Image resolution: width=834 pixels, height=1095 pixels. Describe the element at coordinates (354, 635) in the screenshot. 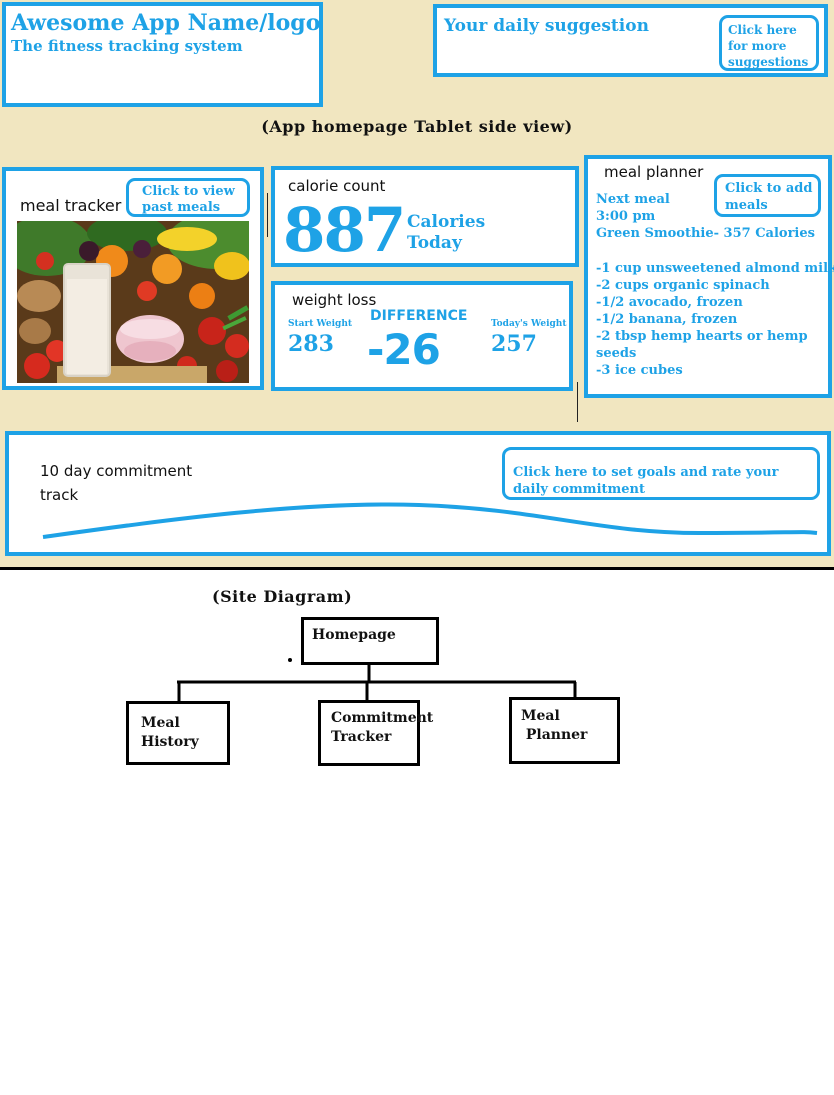

I see `diagram-node-label: Homepage` at that location.